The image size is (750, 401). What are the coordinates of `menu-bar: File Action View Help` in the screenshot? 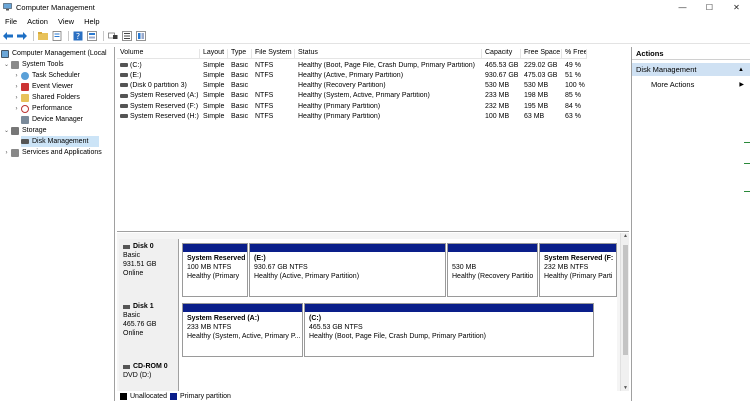 It's located at (52, 21).